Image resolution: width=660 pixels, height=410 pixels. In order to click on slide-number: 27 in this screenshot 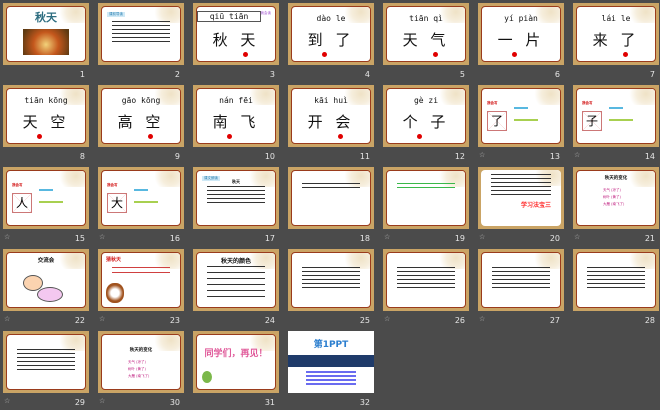, I will do `click(554, 320)`.